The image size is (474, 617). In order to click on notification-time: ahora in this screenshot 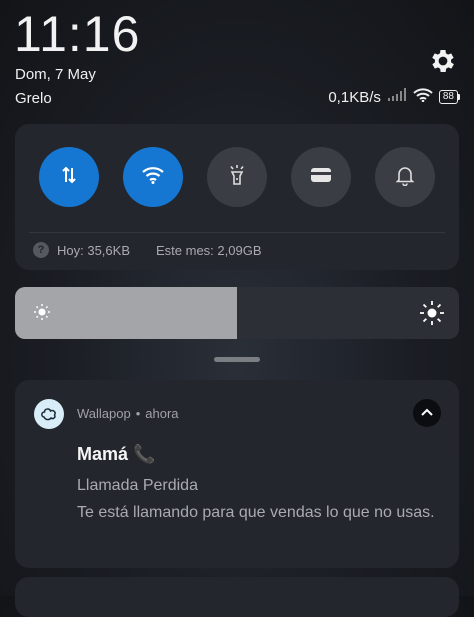, I will do `click(162, 413)`.